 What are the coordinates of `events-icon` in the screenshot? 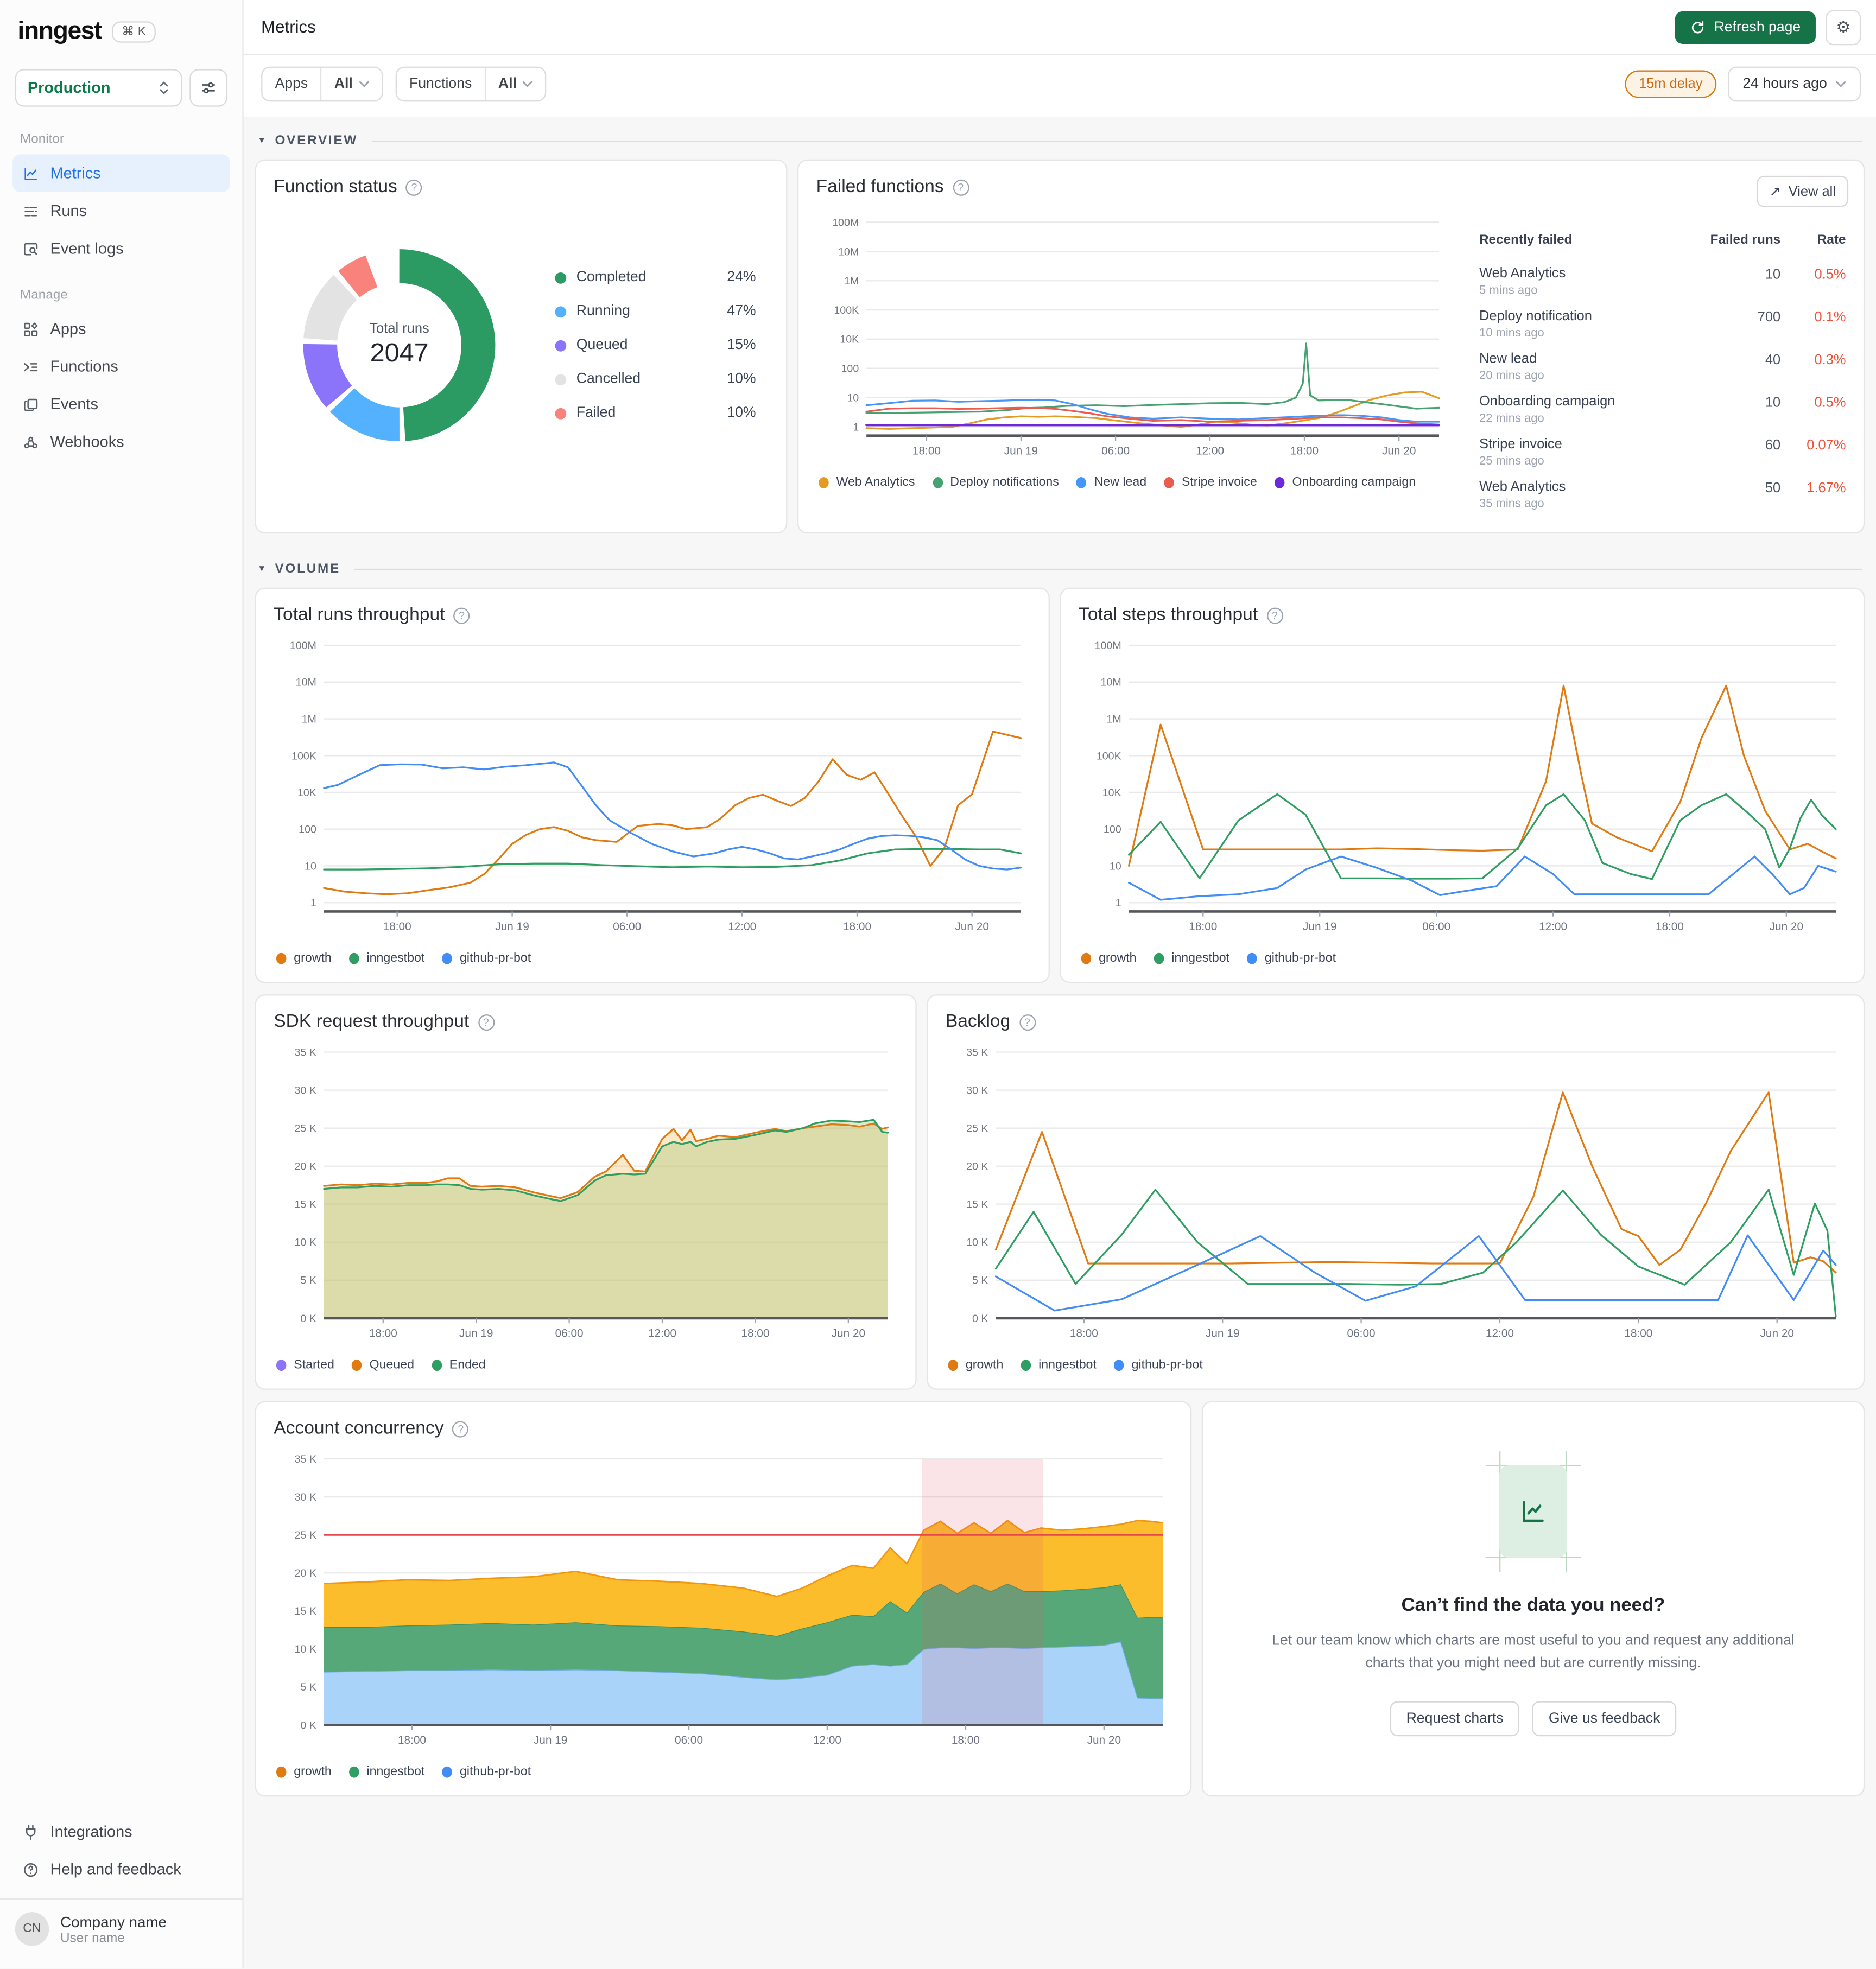 It's located at (31, 404).